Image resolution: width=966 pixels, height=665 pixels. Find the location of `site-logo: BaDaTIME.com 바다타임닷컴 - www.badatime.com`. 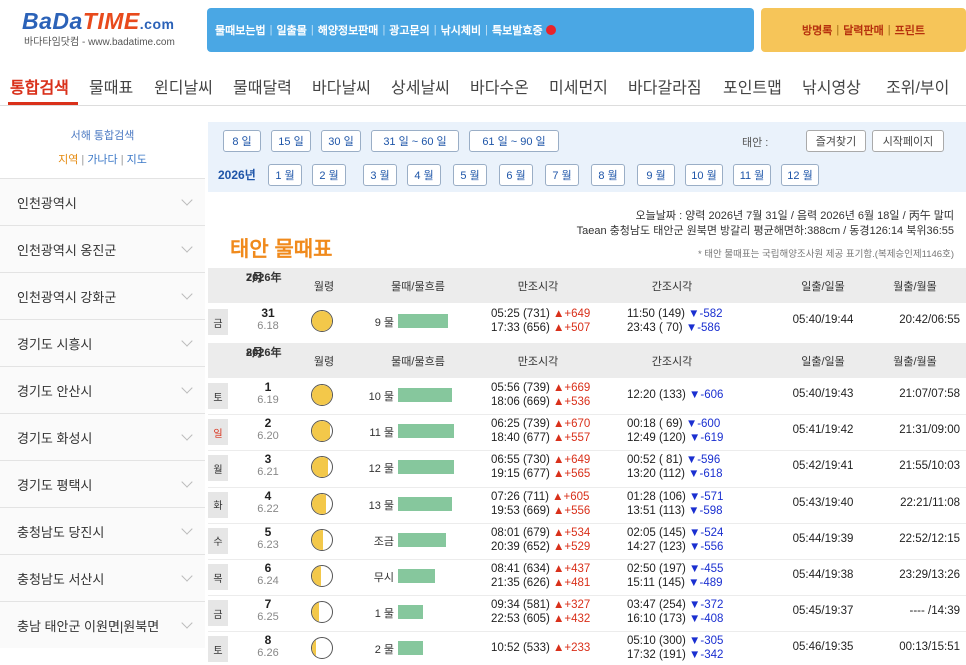

site-logo: BaDaTIME.com 바다타임닷컴 - www.badatime.com is located at coordinates (107, 30).